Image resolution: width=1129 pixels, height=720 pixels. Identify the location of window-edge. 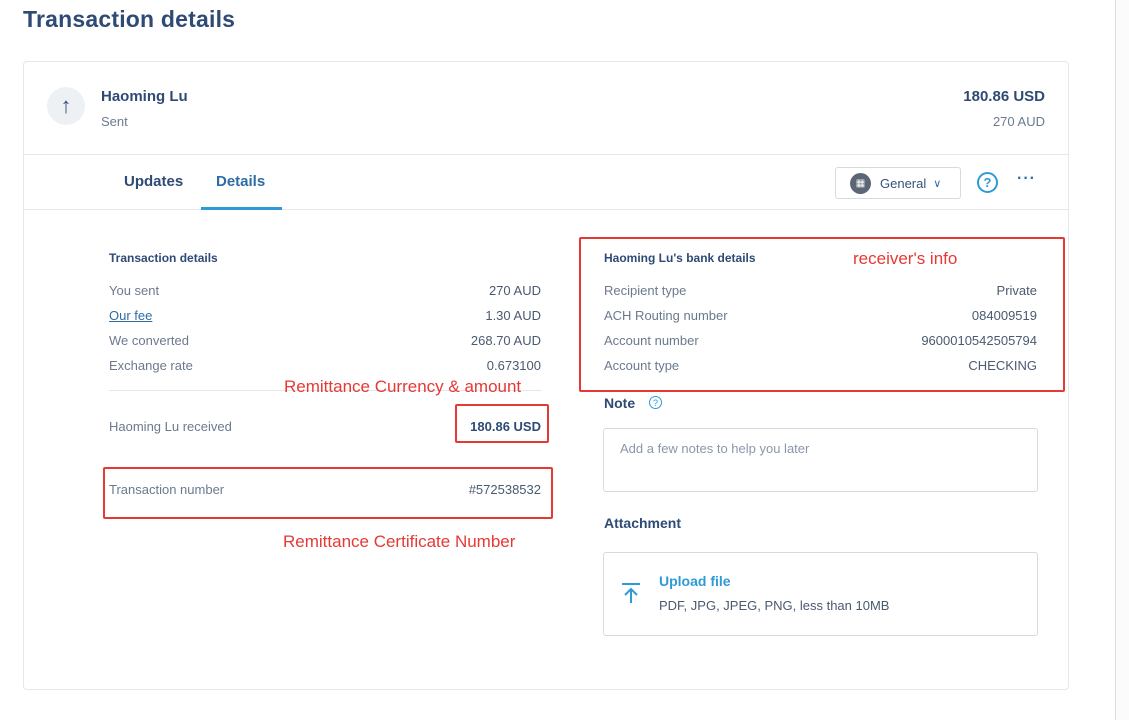
(1122, 360).